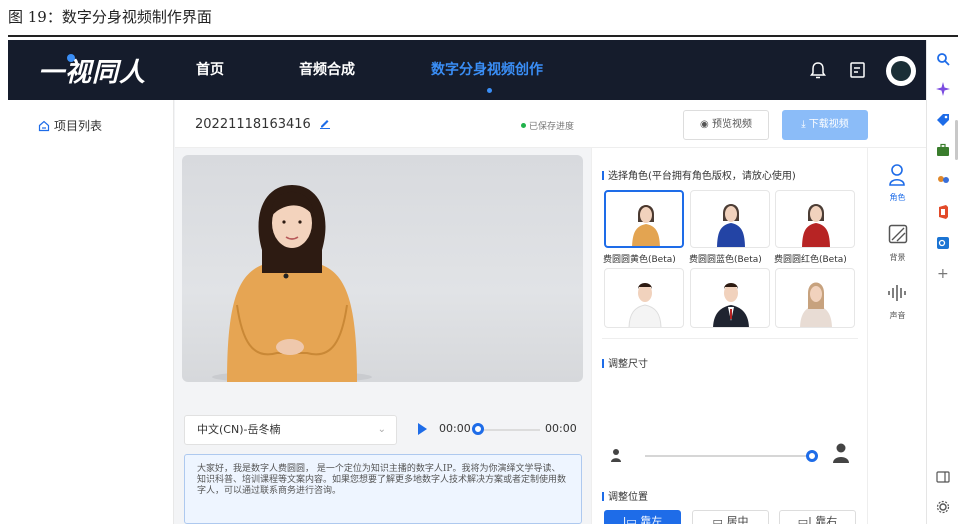 Image resolution: width=960 pixels, height=524 pixels. I want to click on background-icon, so click(898, 234).